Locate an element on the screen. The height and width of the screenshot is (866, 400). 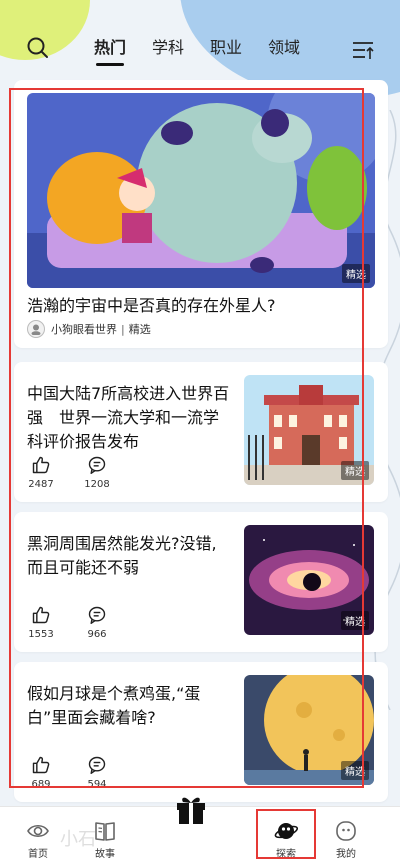
category-tabs: 热门 学科 职业 领域 is located at coordinates (210, 50).